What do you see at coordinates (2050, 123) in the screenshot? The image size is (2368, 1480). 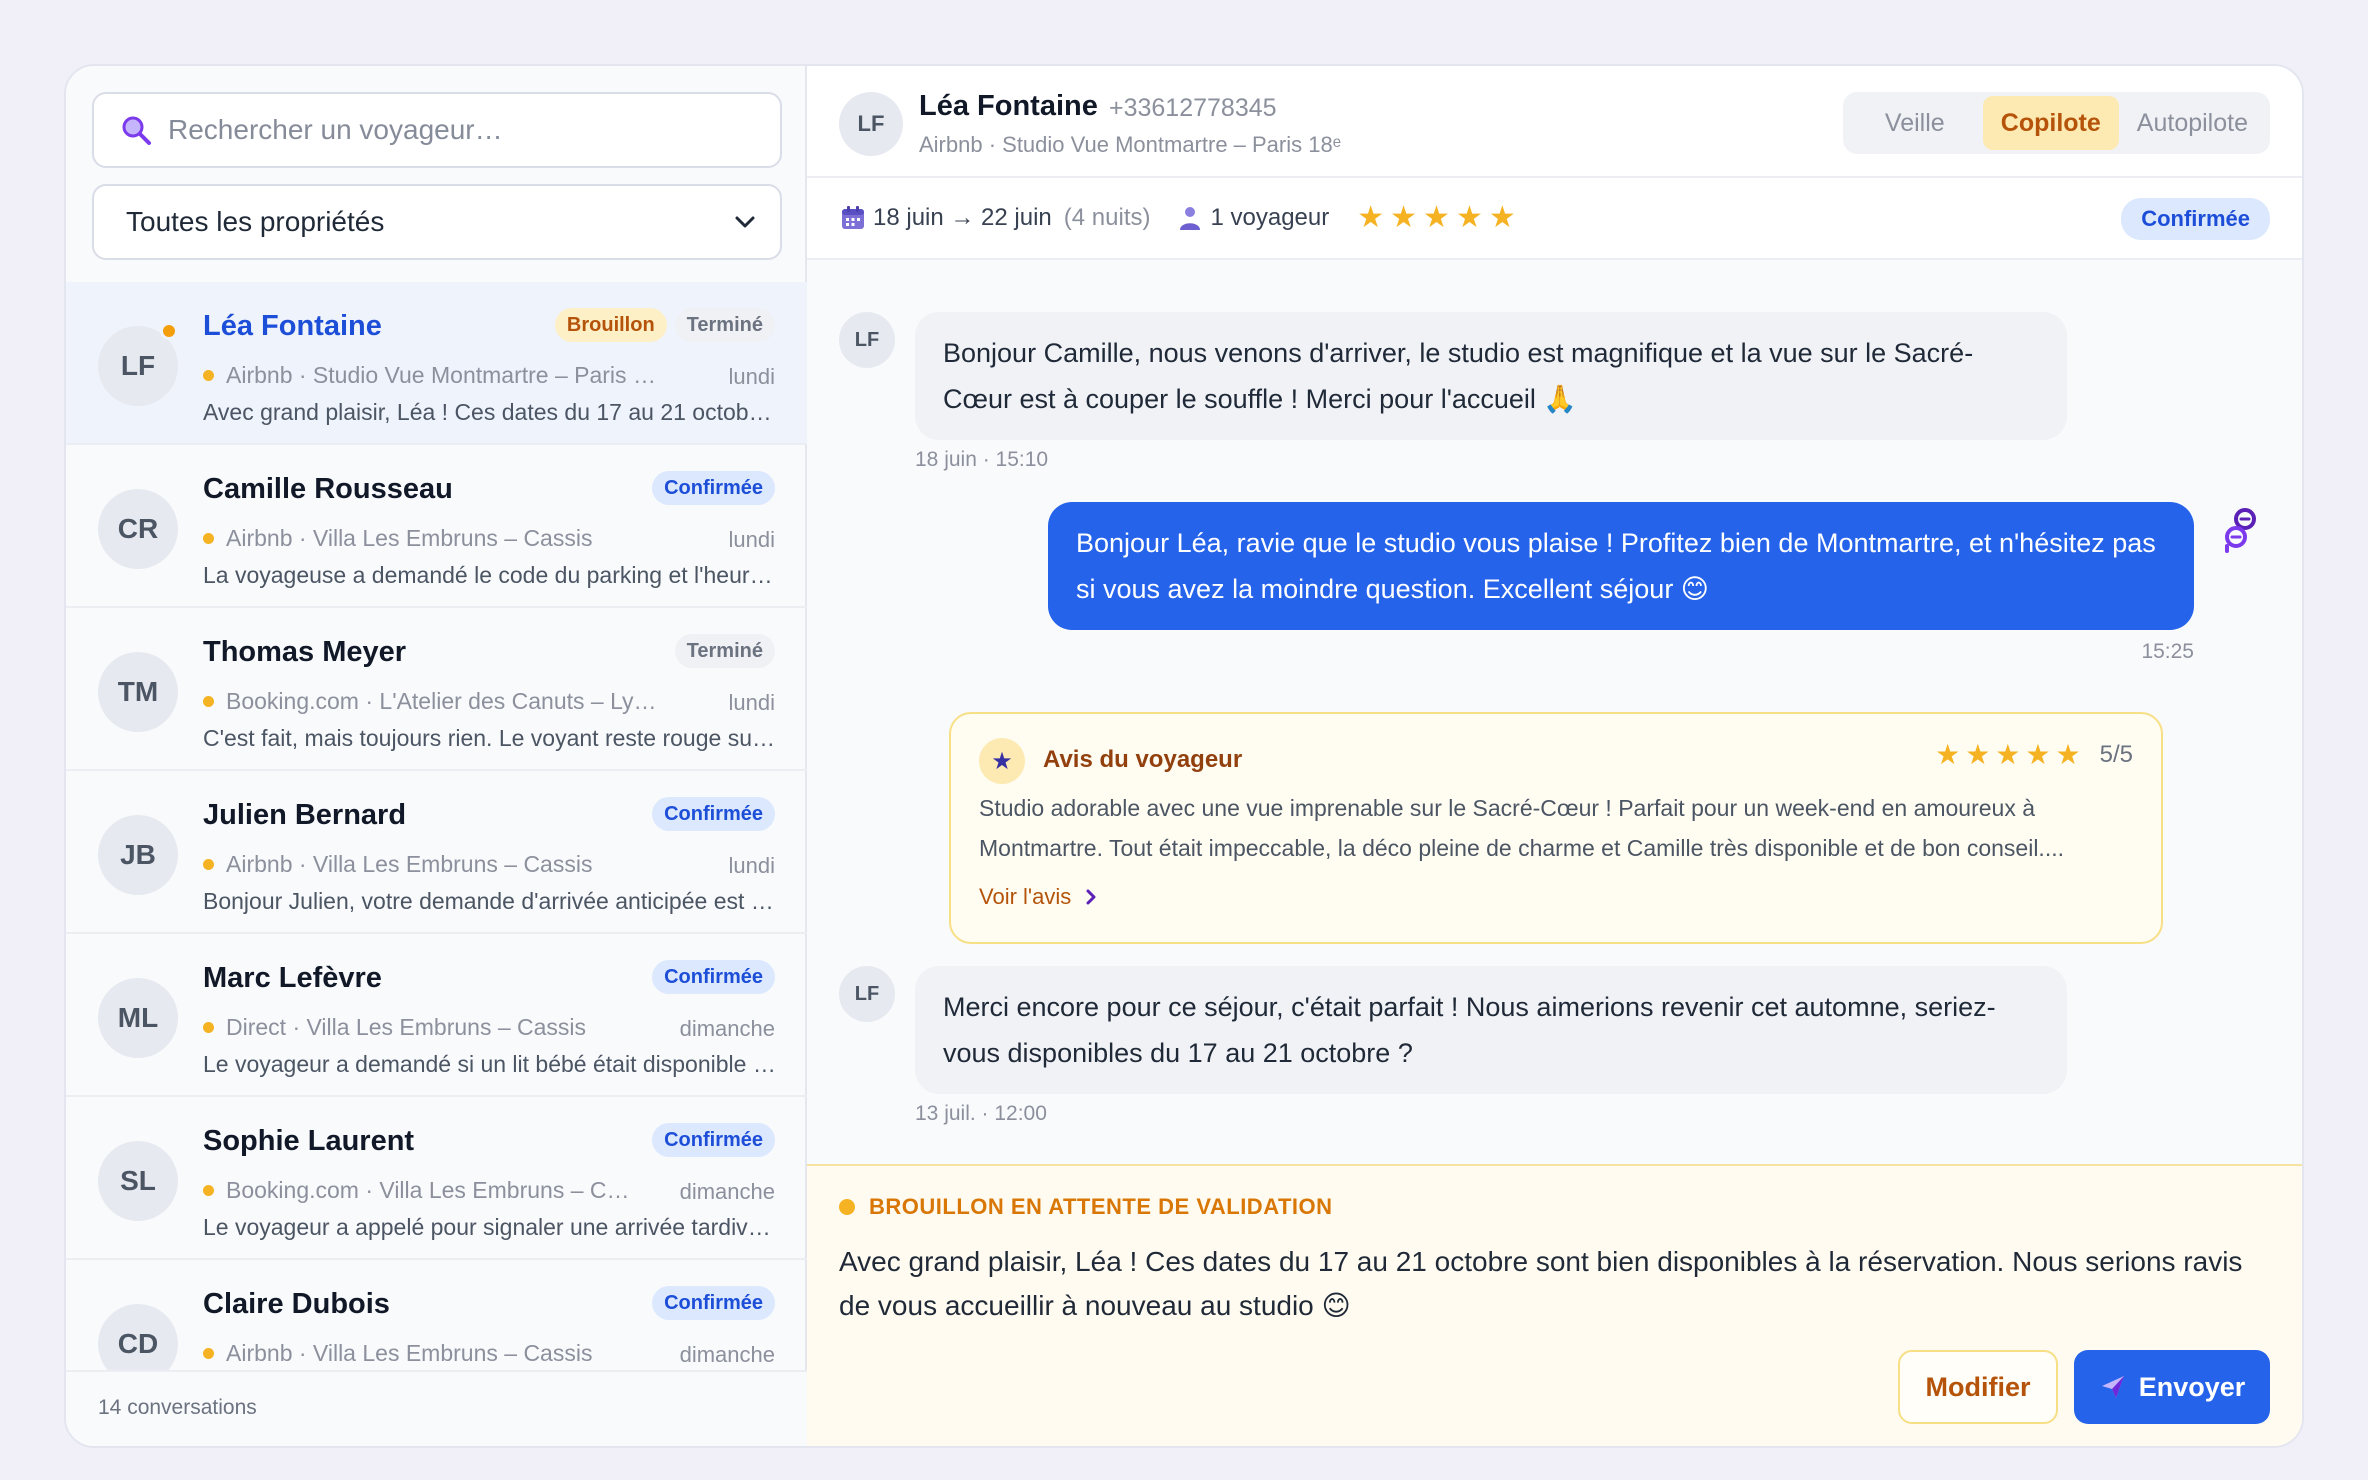 I see `mode-copilote-button: Copilote` at bounding box center [2050, 123].